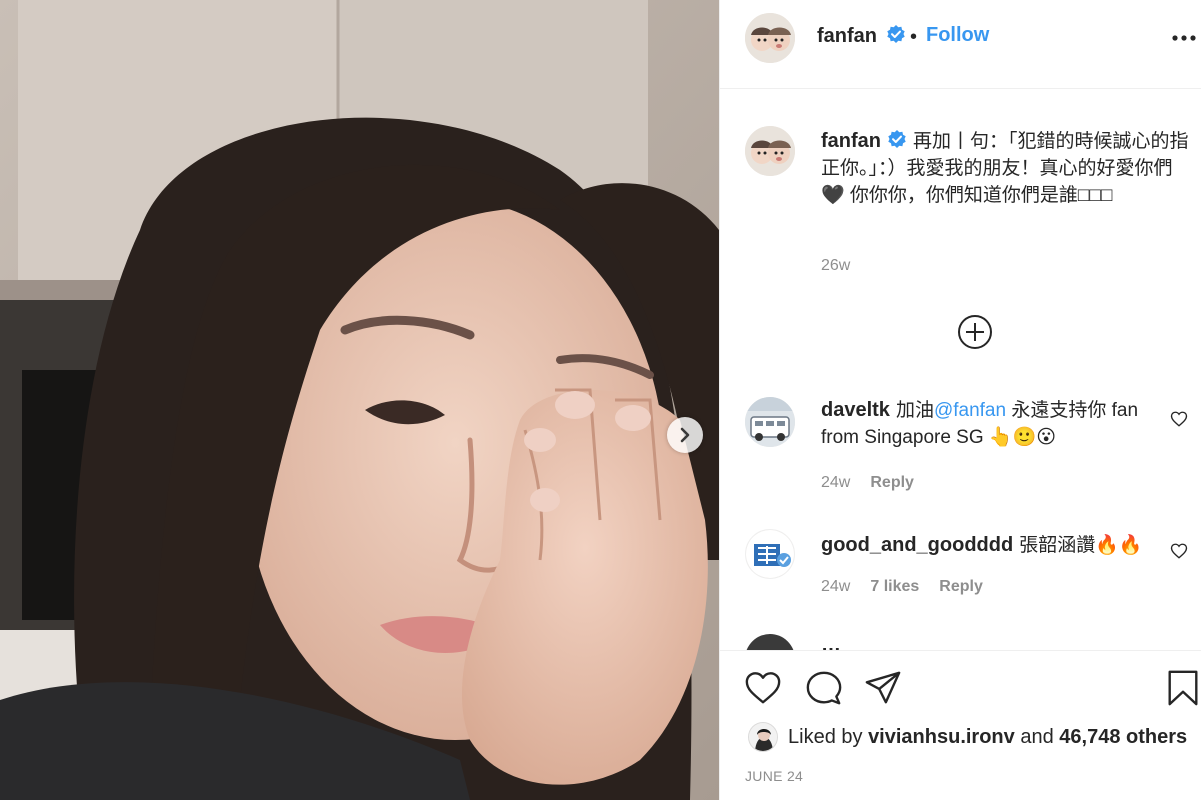  What do you see at coordinates (824, 688) in the screenshot?
I see `comment-bubble-icon` at bounding box center [824, 688].